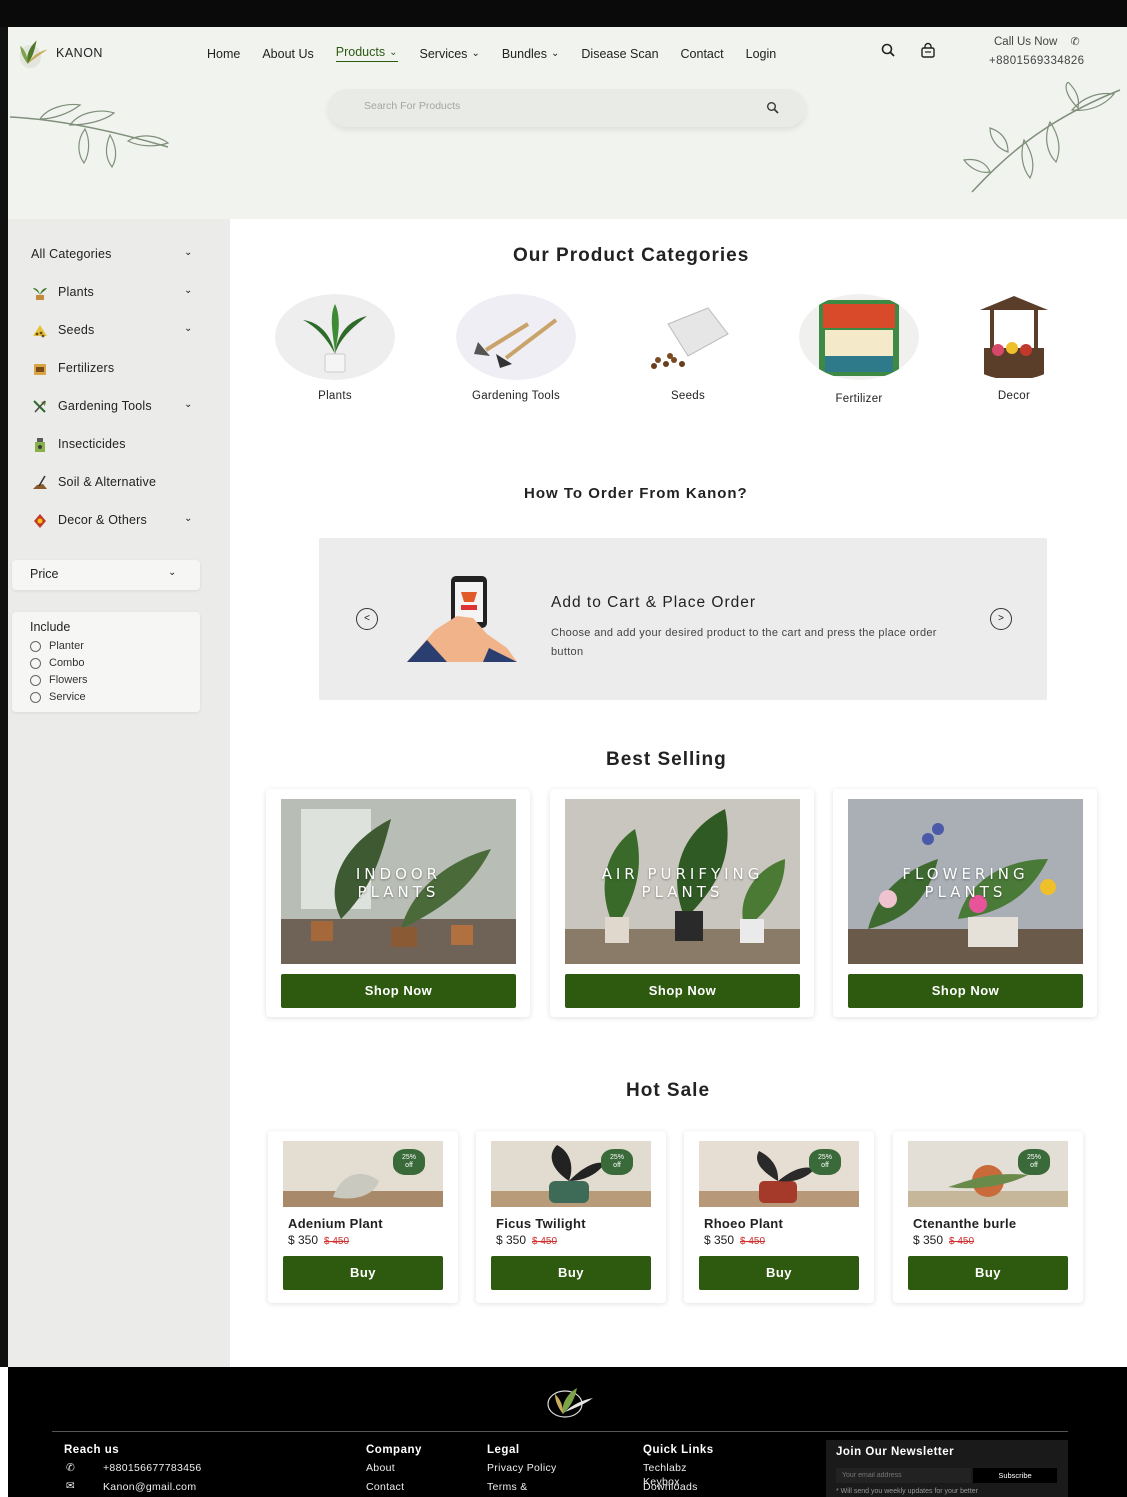  I want to click on footer-link-contact: Contact, so click(385, 1487).